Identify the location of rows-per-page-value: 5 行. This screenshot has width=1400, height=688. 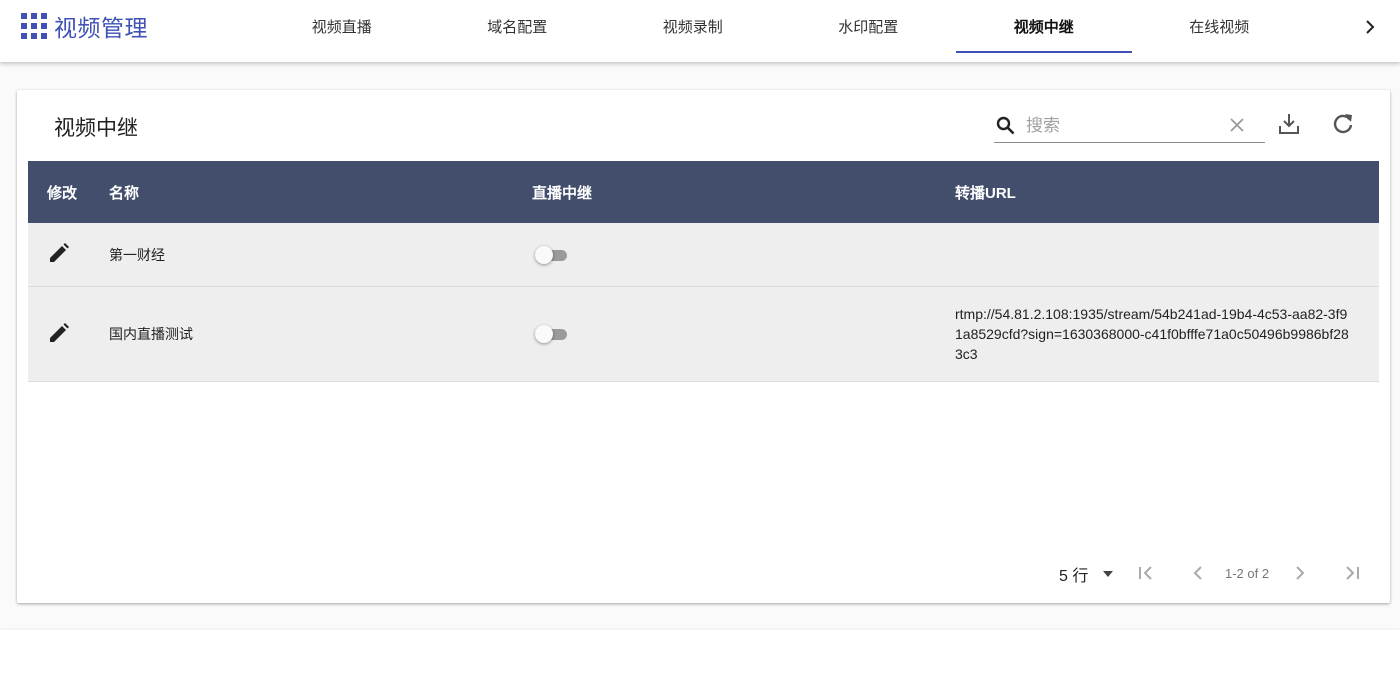
(1074, 576).